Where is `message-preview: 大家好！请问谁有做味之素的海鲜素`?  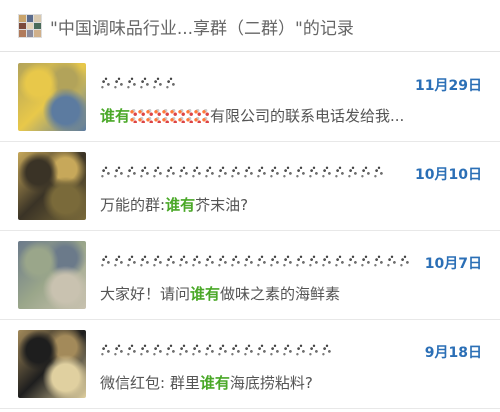 message-preview: 大家好！请问谁有做味之素的海鲜素 is located at coordinates (291, 293).